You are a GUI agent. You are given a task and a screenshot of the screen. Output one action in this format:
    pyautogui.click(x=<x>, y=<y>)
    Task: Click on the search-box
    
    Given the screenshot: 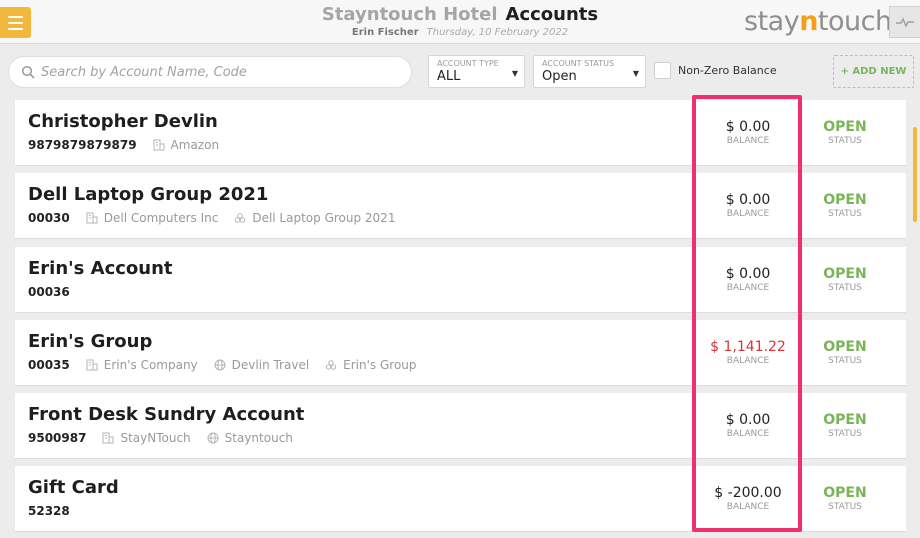 What is the action you would take?
    pyautogui.click(x=210, y=72)
    